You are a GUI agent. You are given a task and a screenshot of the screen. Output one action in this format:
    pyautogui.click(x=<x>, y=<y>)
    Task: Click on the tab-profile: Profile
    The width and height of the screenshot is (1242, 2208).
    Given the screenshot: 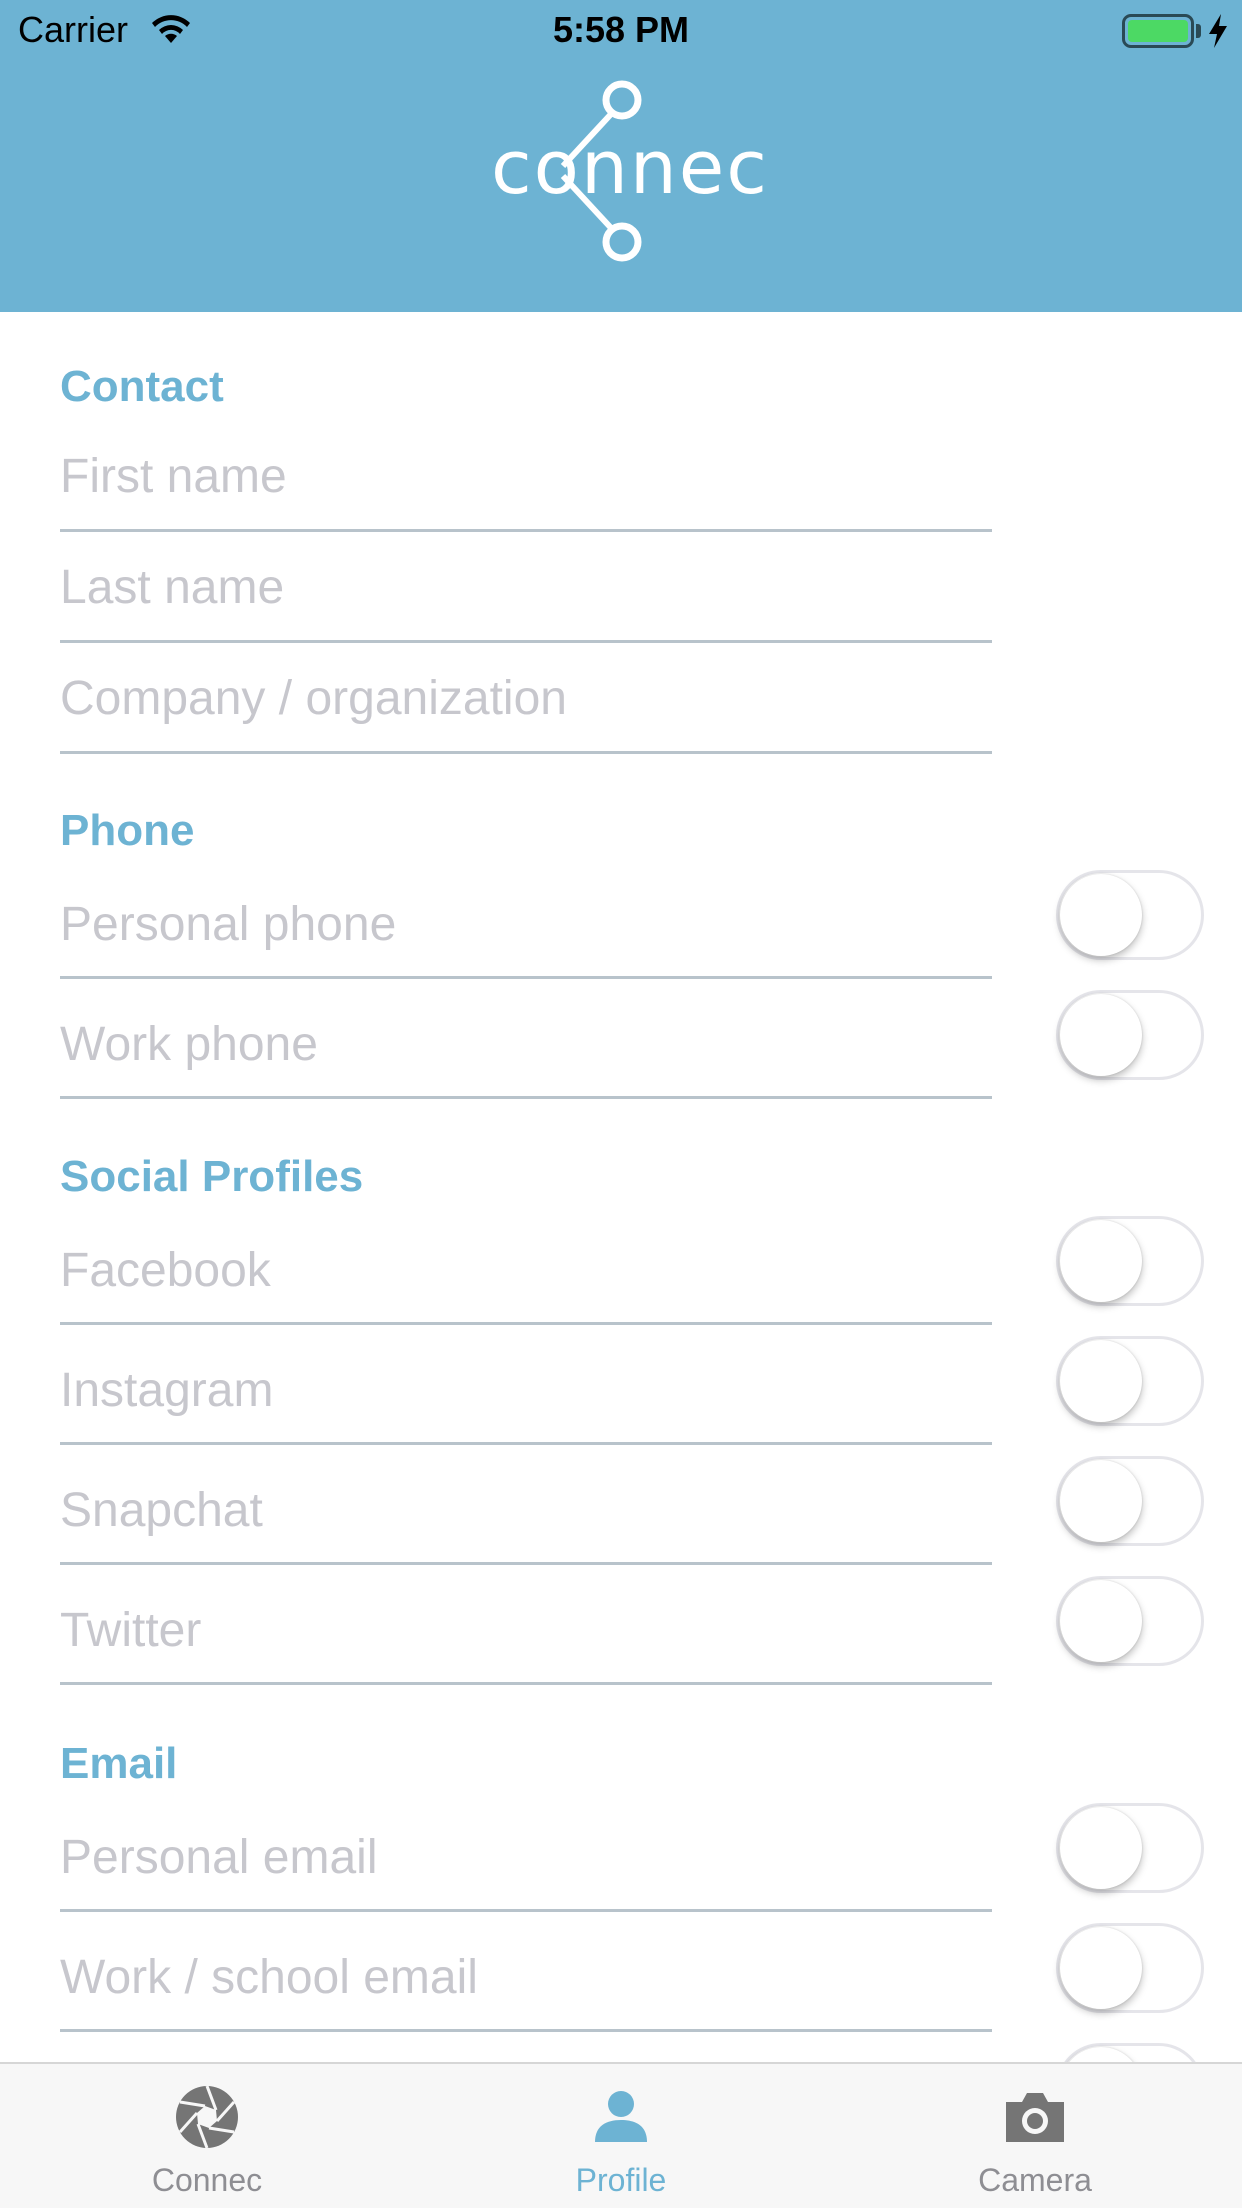 What is the action you would take?
    pyautogui.click(x=621, y=2136)
    